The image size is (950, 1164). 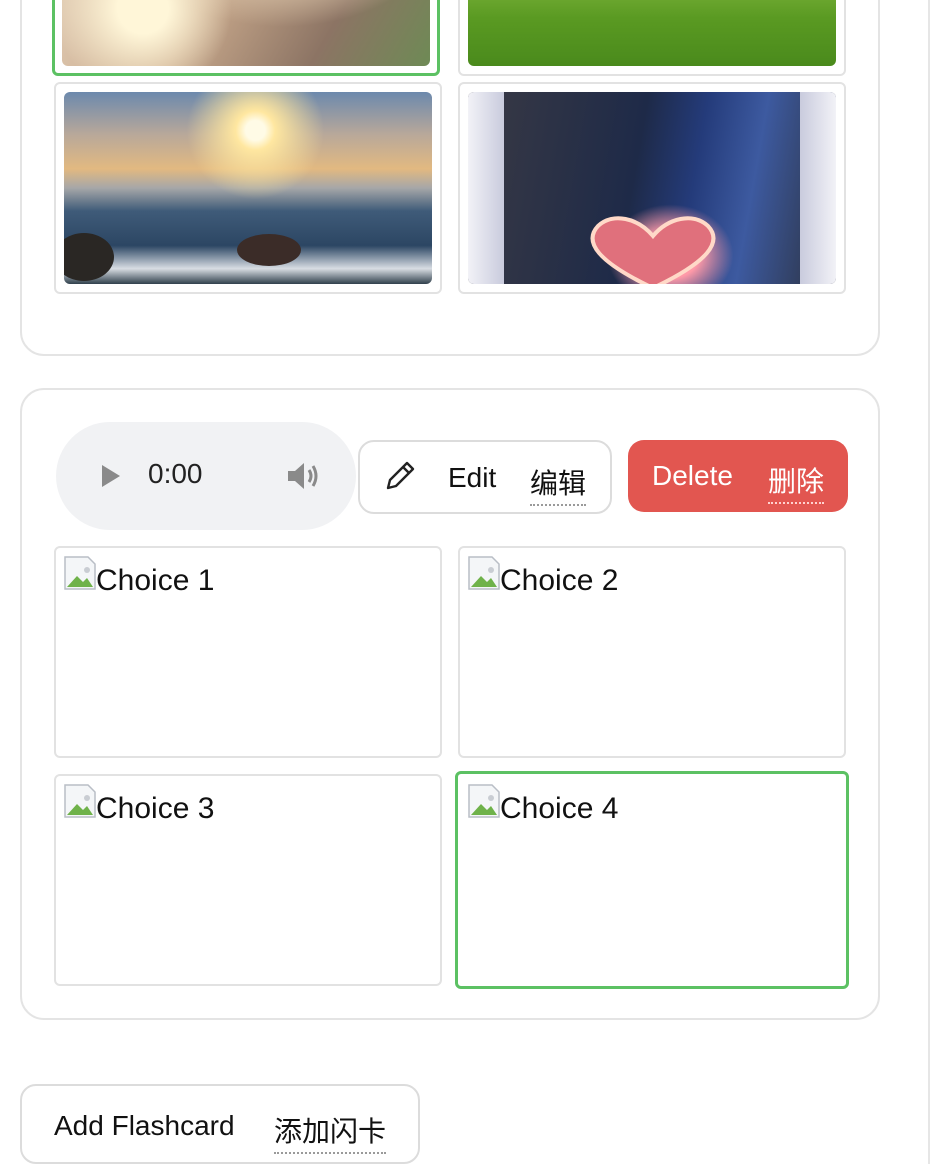 I want to click on choice-alt-text: Choice 2, so click(x=559, y=580).